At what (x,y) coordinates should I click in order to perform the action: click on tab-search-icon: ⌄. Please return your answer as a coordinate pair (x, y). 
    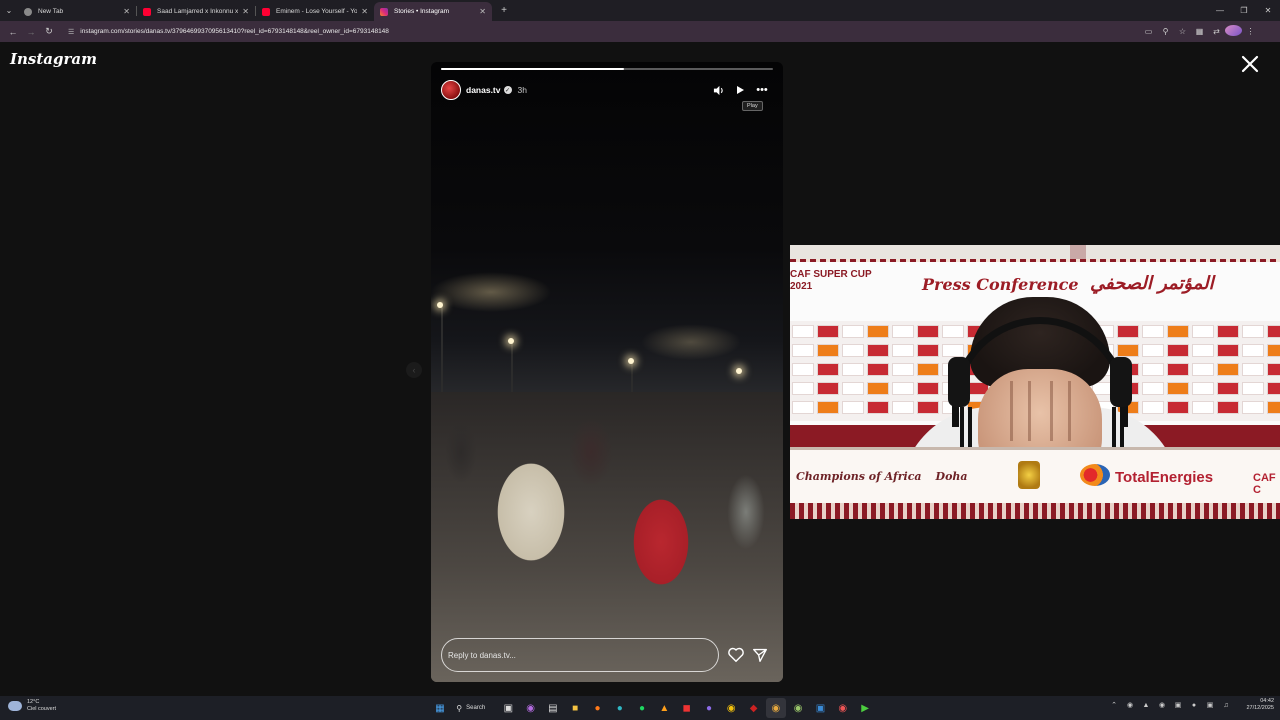
    Looking at the image, I should click on (9, 10).